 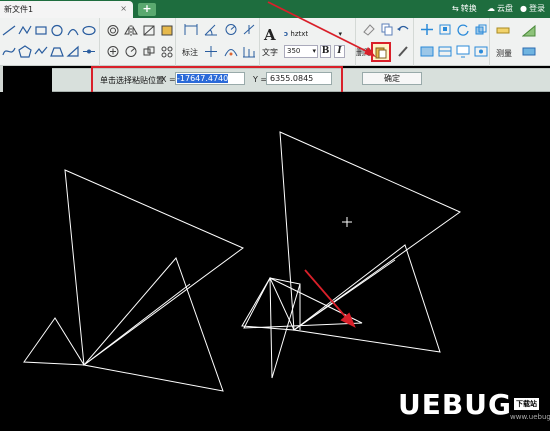 What do you see at coordinates (73, 30) in the screenshot?
I see `arc-icon` at bounding box center [73, 30].